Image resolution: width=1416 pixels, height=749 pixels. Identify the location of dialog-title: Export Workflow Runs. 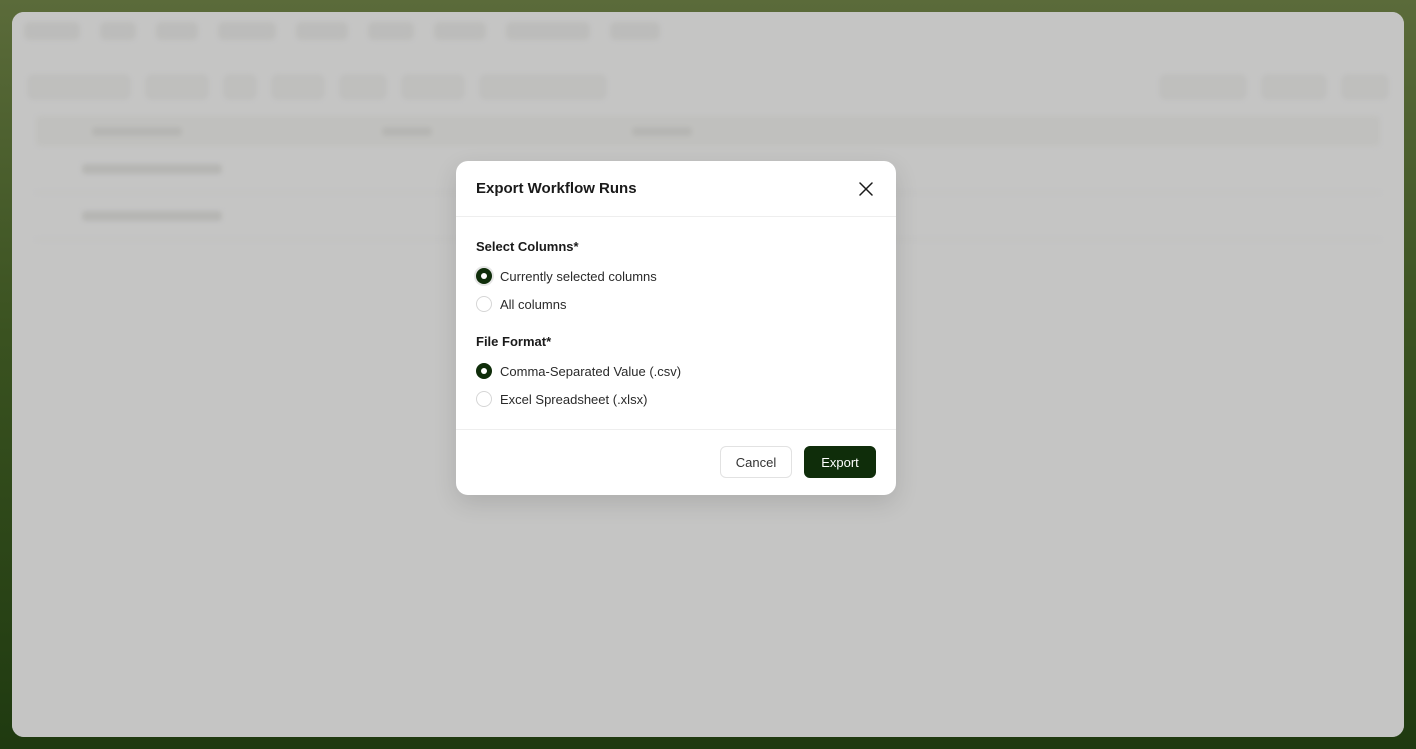
(556, 188).